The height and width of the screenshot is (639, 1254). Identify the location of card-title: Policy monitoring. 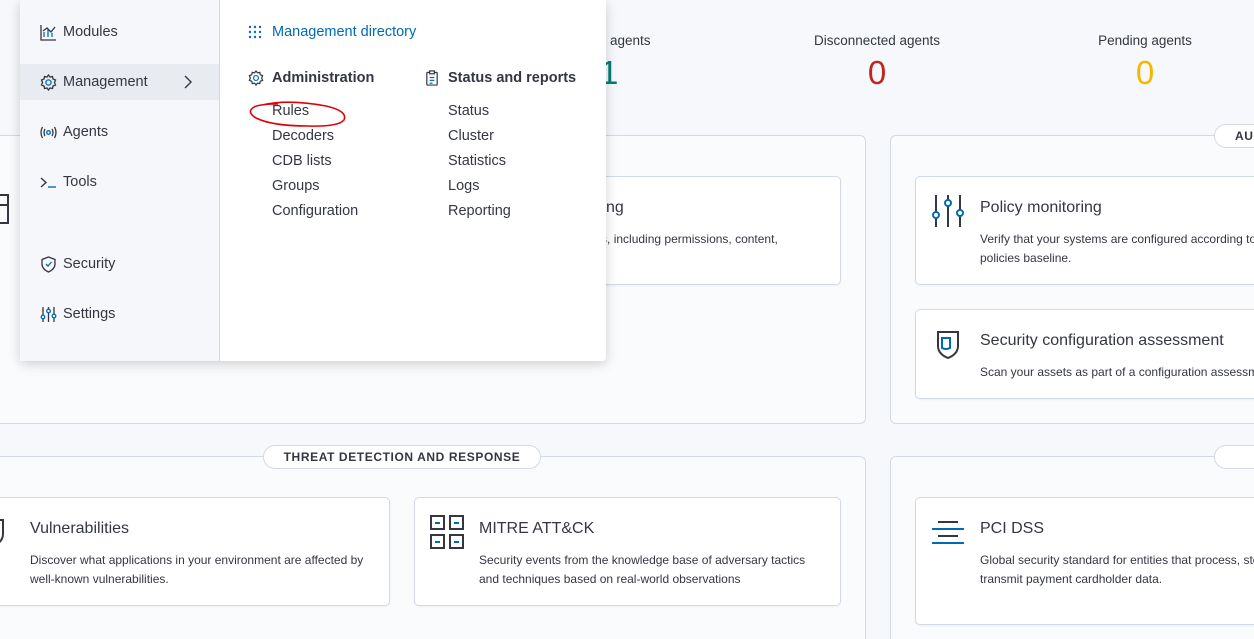
(1041, 207).